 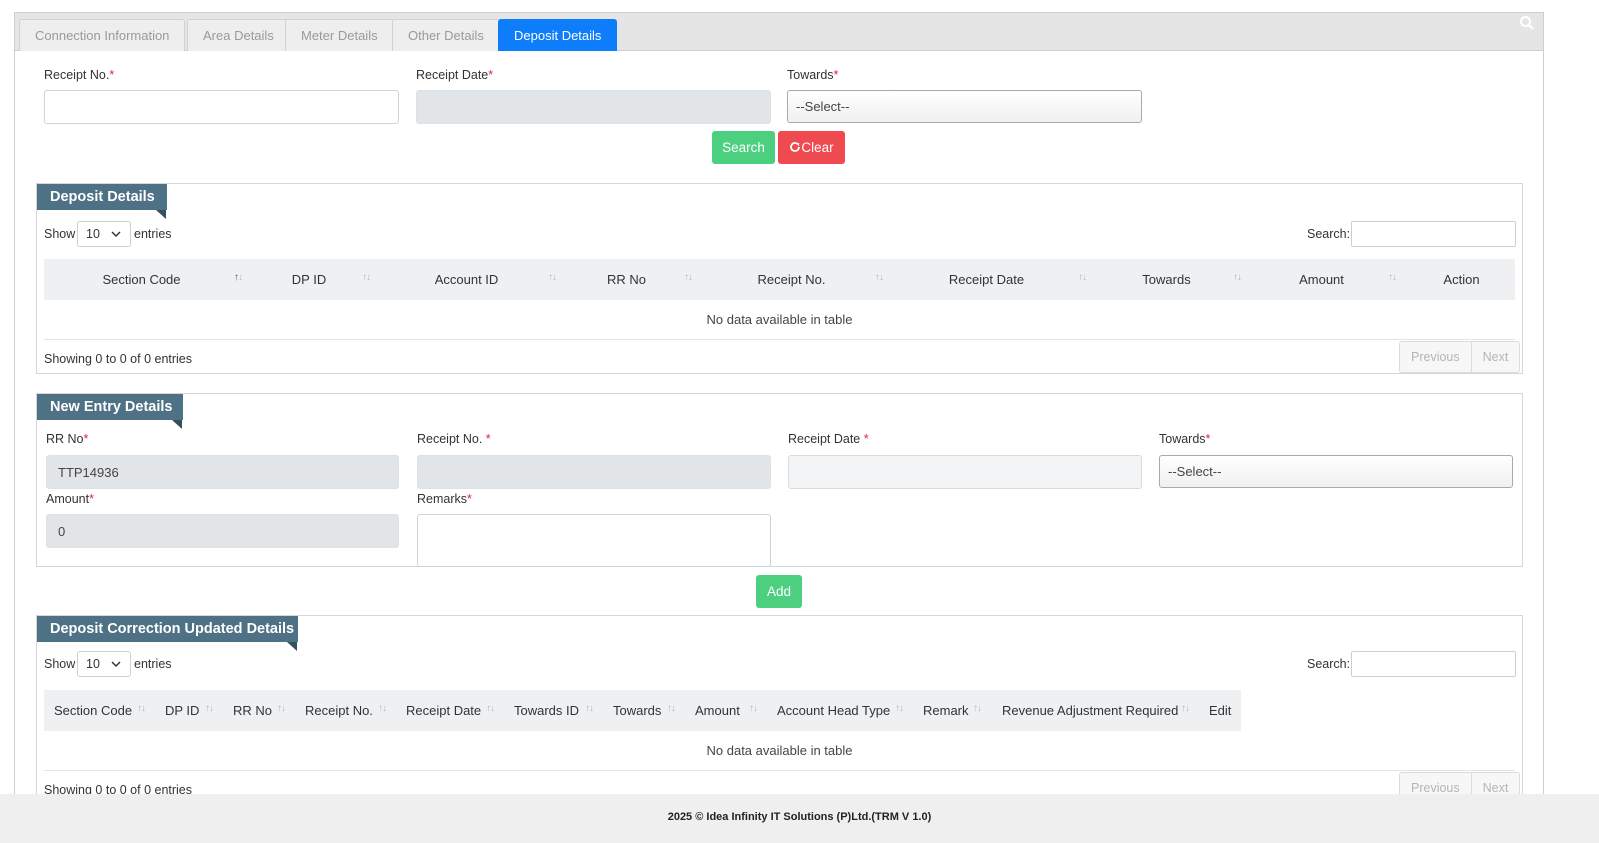 I want to click on remarks-label: Remarks*, so click(x=444, y=499).